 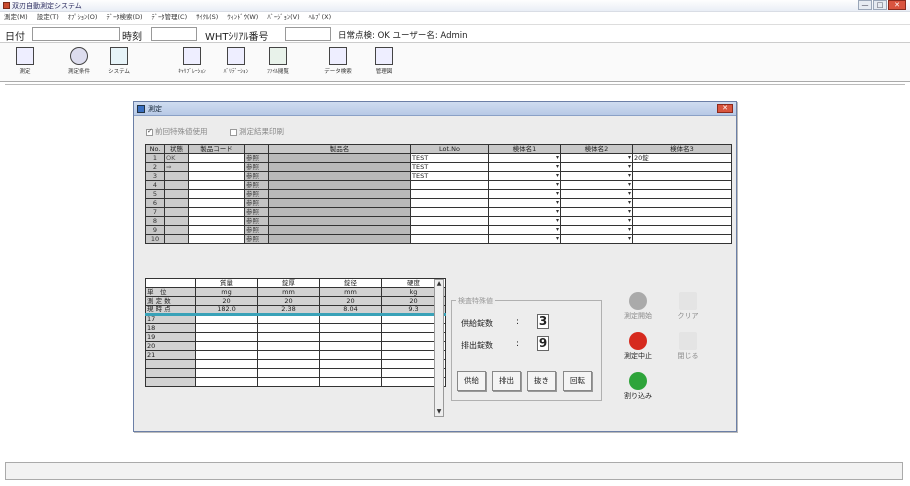 What do you see at coordinates (295, 337) in the screenshot?
I see `result-row: 19` at bounding box center [295, 337].